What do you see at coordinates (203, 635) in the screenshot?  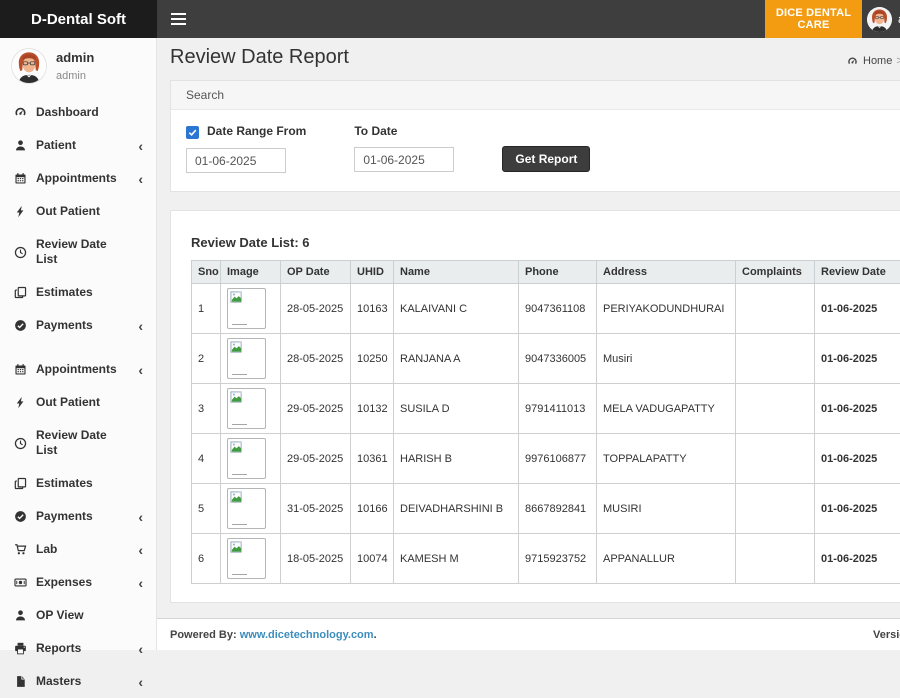 I see `powered-by-label: Powered By:` at bounding box center [203, 635].